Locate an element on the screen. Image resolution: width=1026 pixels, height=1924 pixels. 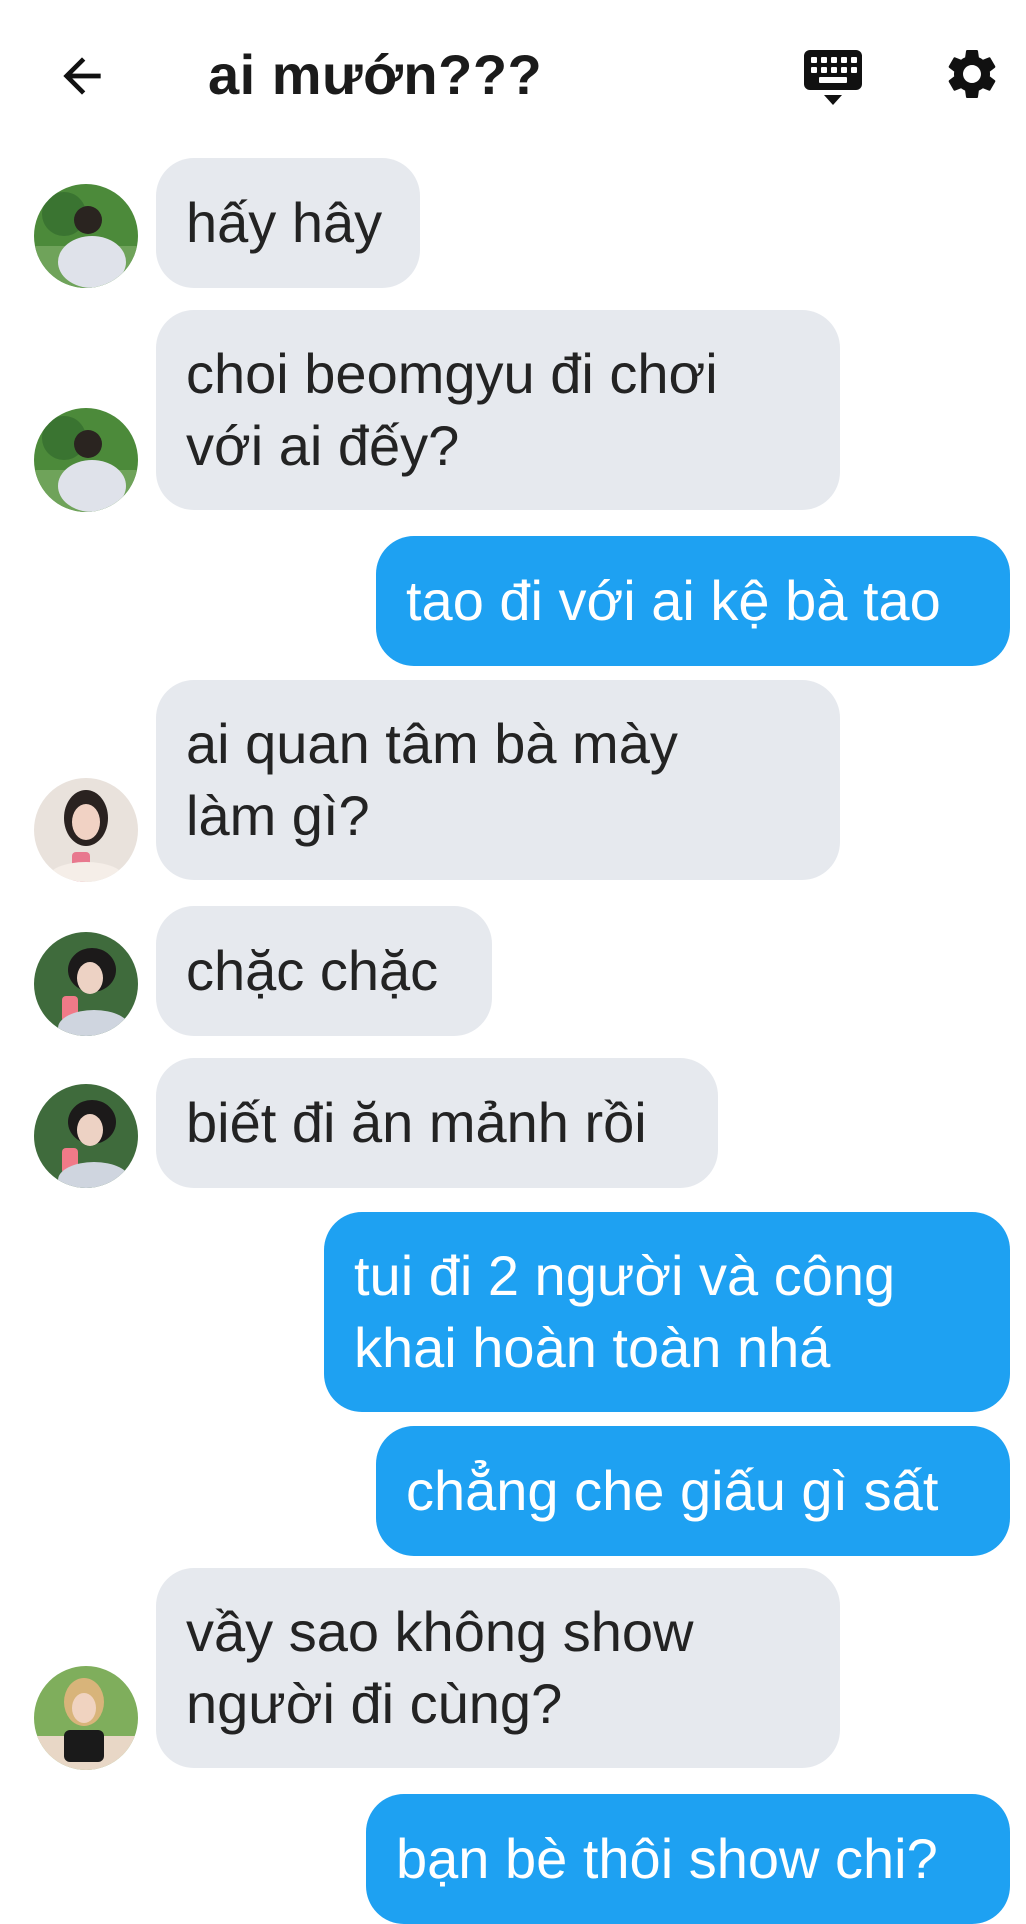
message-bubble-incoming: chặc chặc is located at coordinates (324, 971).